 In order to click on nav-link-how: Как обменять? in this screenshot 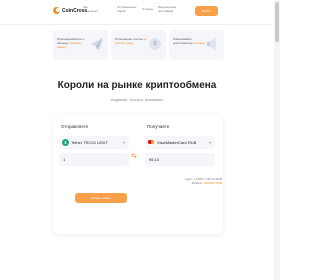, I will do `click(90, 9)`.